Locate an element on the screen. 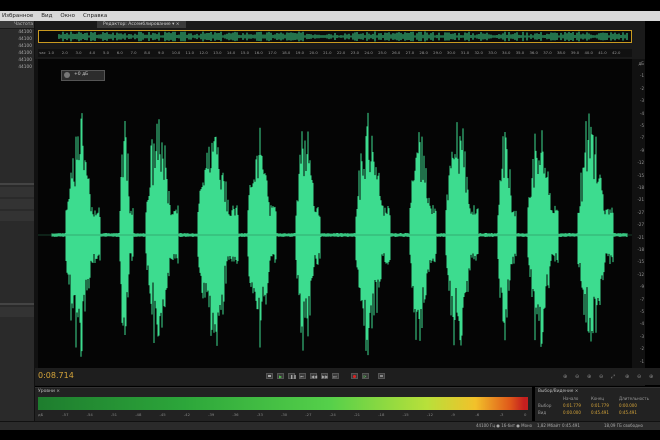 The image size is (660, 440). ruler-tick-label: 18.0 is located at coordinates (286, 52).